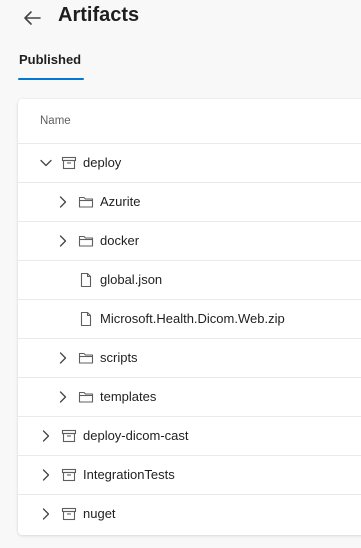 This screenshot has width=361, height=548. What do you see at coordinates (136, 435) in the screenshot?
I see `tree-item-label: deploy-dicom-cast` at bounding box center [136, 435].